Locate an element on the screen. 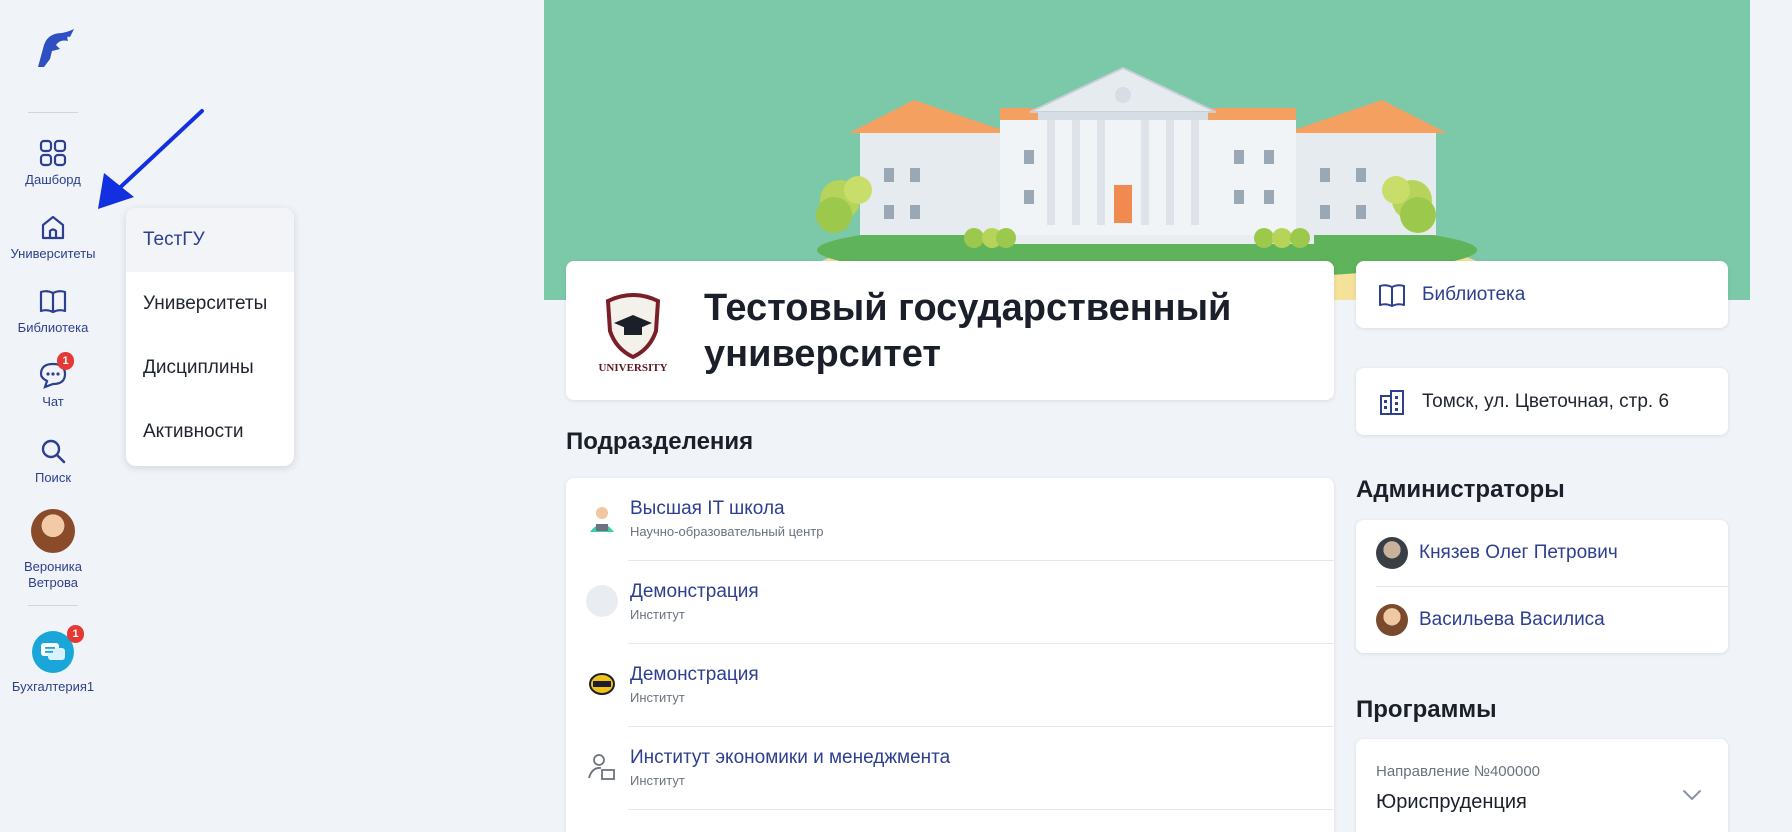 This screenshot has height=832, width=1792. chevron-down-icon is located at coordinates (1692, 795).